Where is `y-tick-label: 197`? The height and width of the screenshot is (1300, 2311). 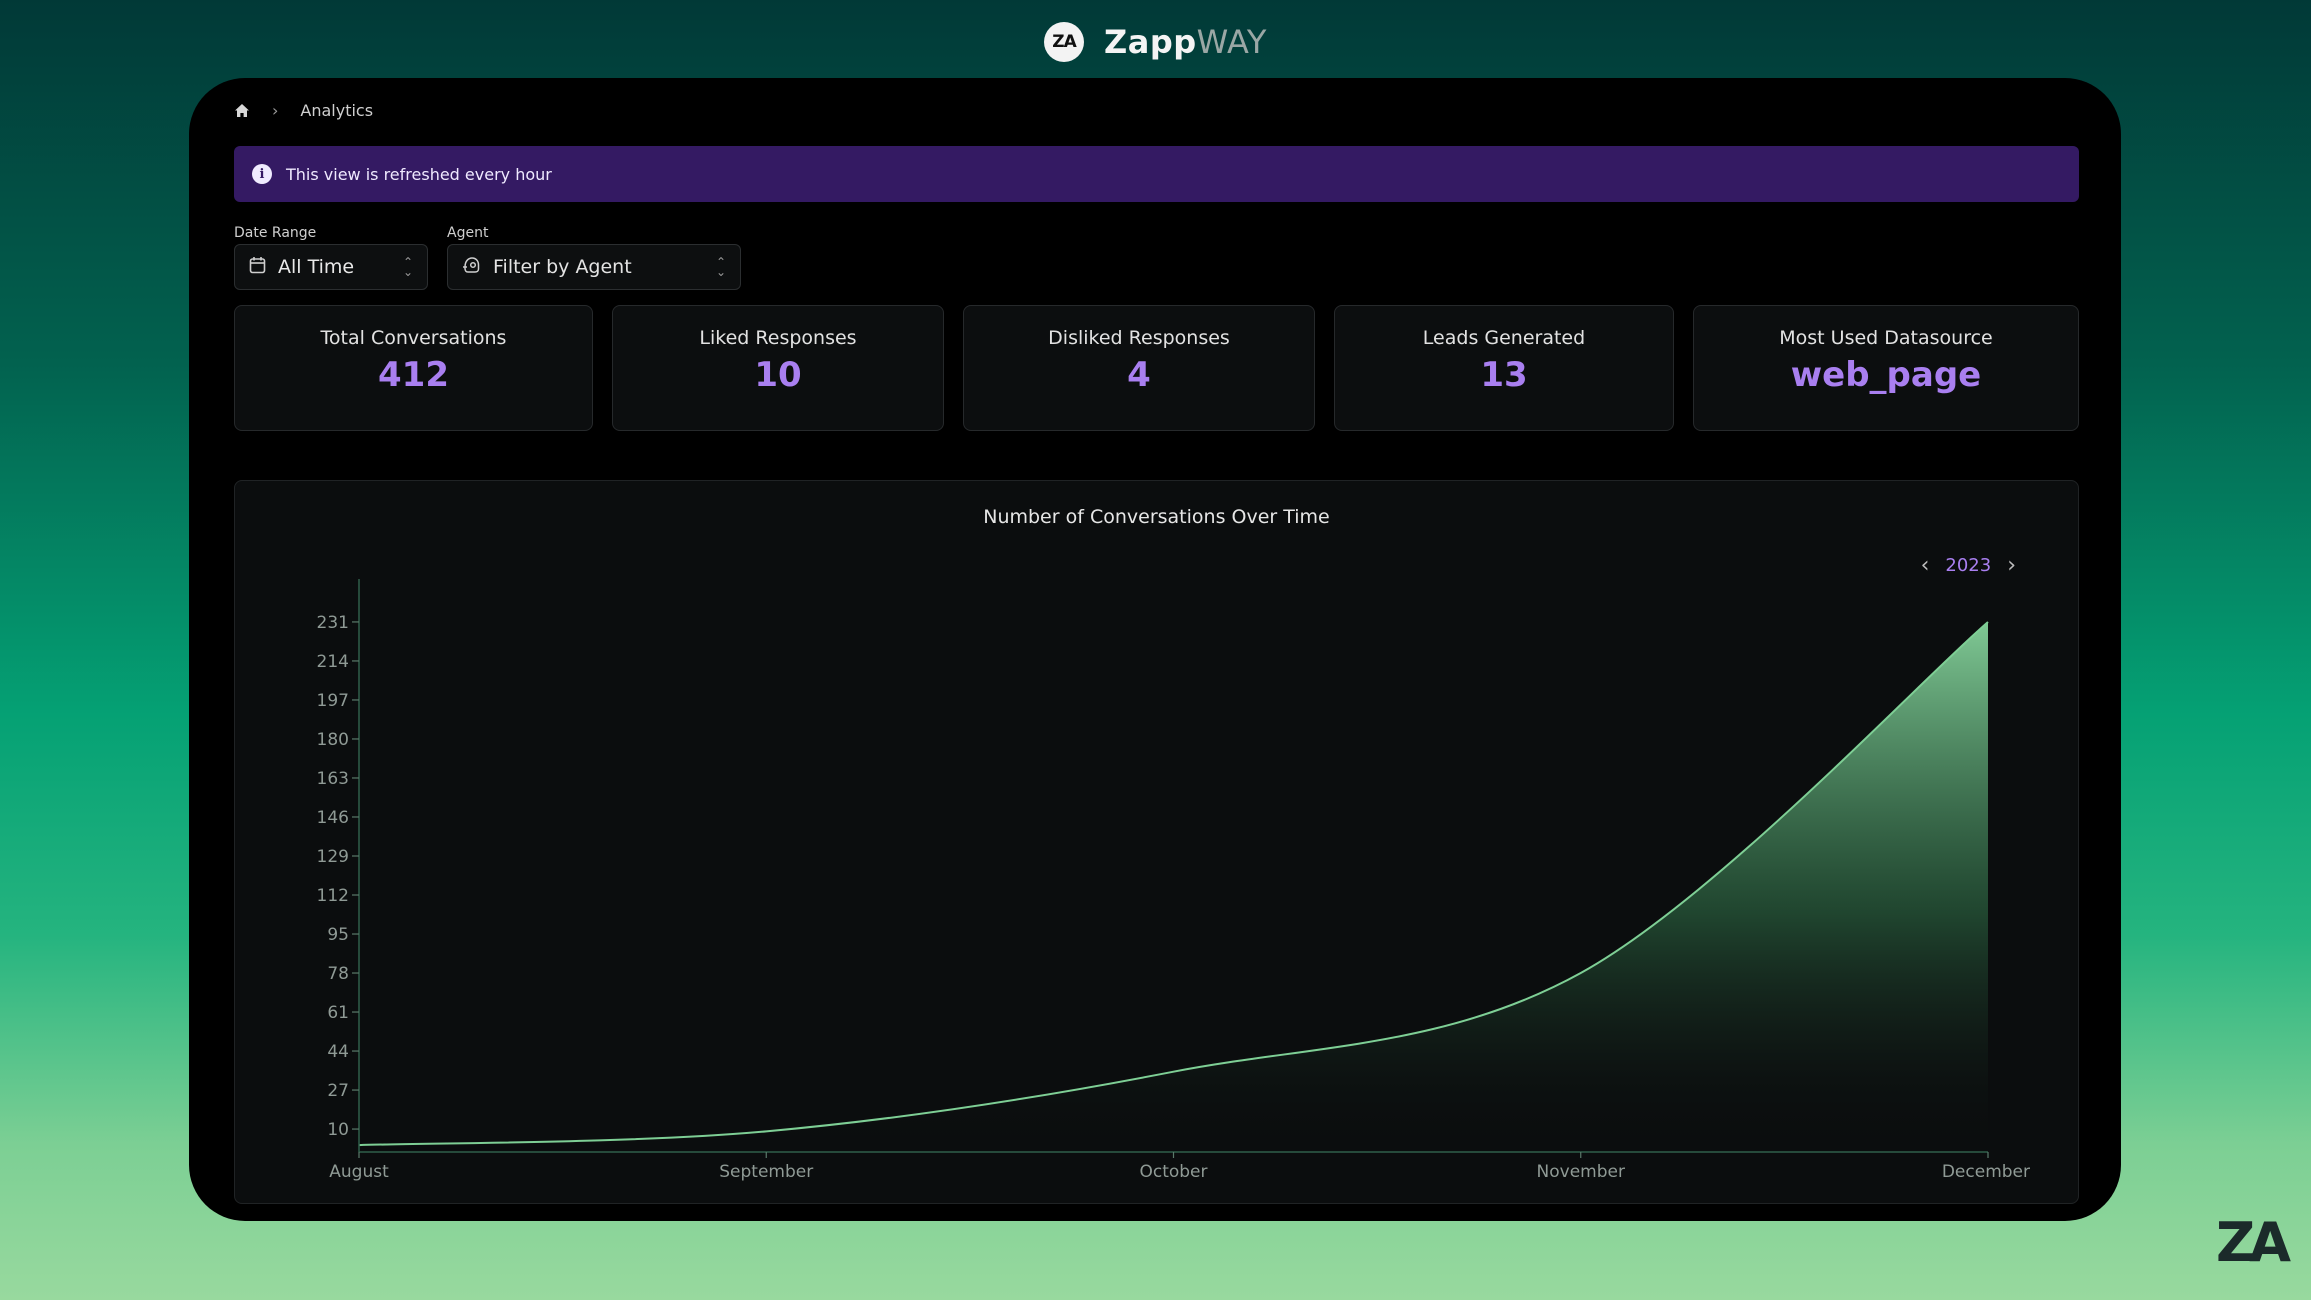
y-tick-label: 197 is located at coordinates (333, 701).